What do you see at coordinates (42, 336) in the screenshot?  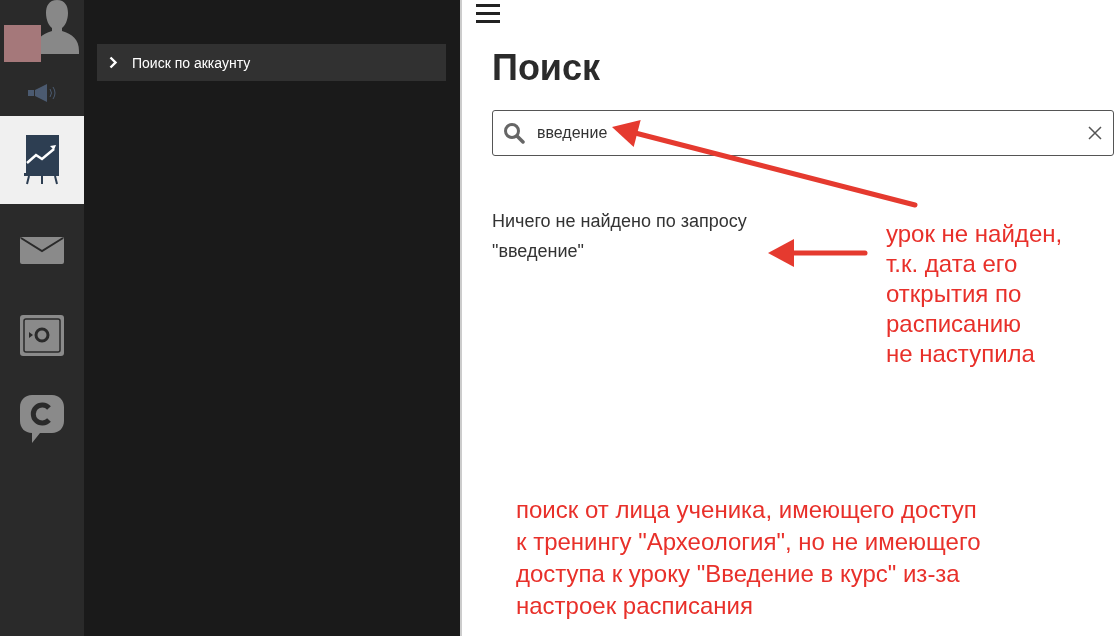 I see `safe-icon` at bounding box center [42, 336].